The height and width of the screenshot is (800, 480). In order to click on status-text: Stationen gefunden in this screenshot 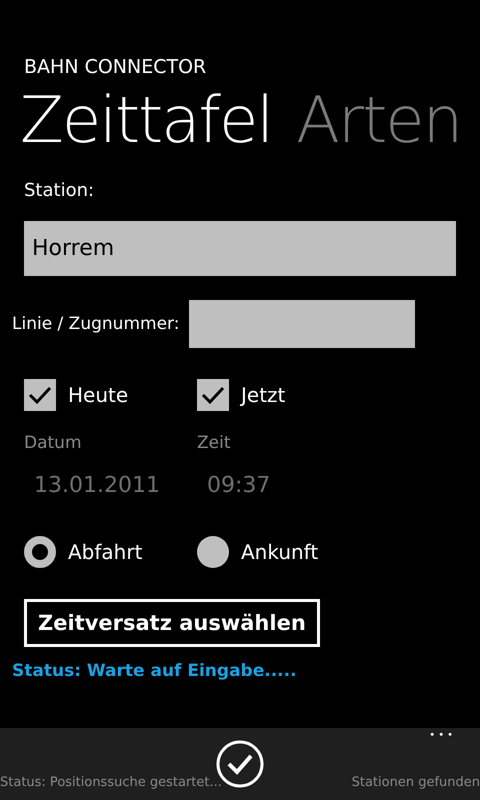, I will do `click(416, 782)`.